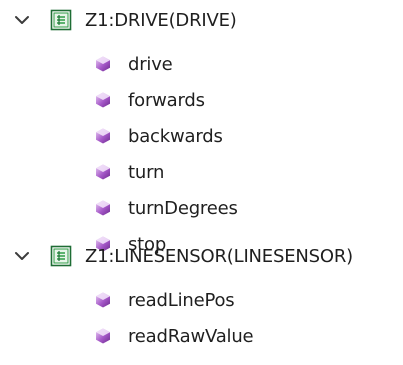 The height and width of the screenshot is (365, 403). I want to click on tree-leaf-forwards: forwards, so click(149, 100).